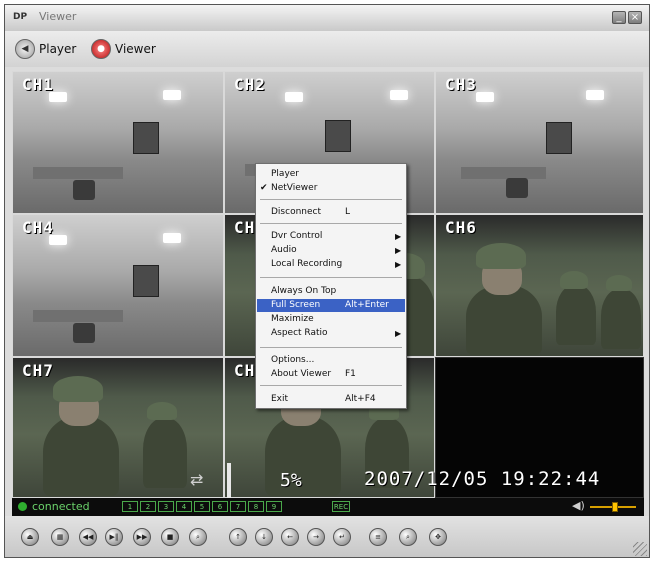 The width and height of the screenshot is (654, 562). I want to click on menu-item-label: Dvr Control, so click(297, 236).